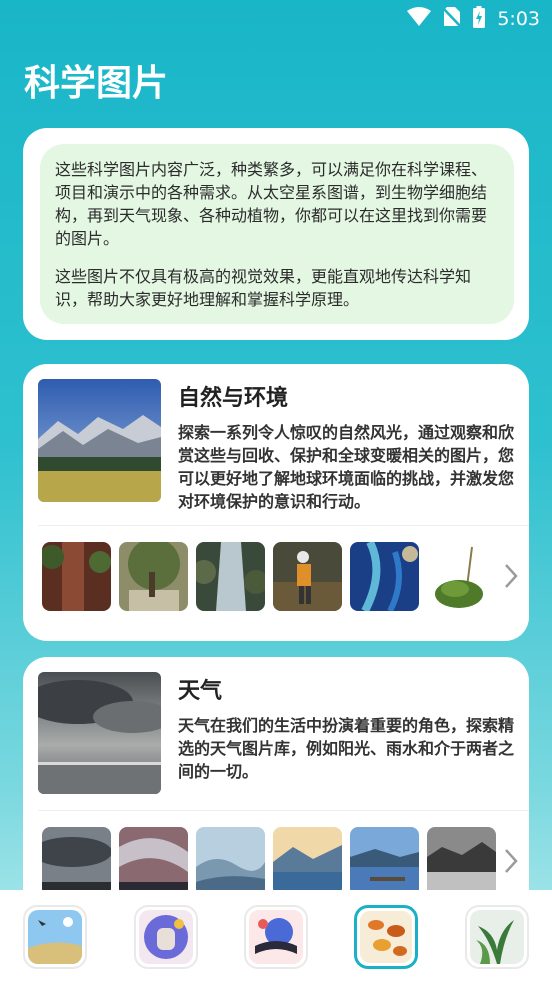  What do you see at coordinates (307, 576) in the screenshot?
I see `researcher-field-image` at bounding box center [307, 576].